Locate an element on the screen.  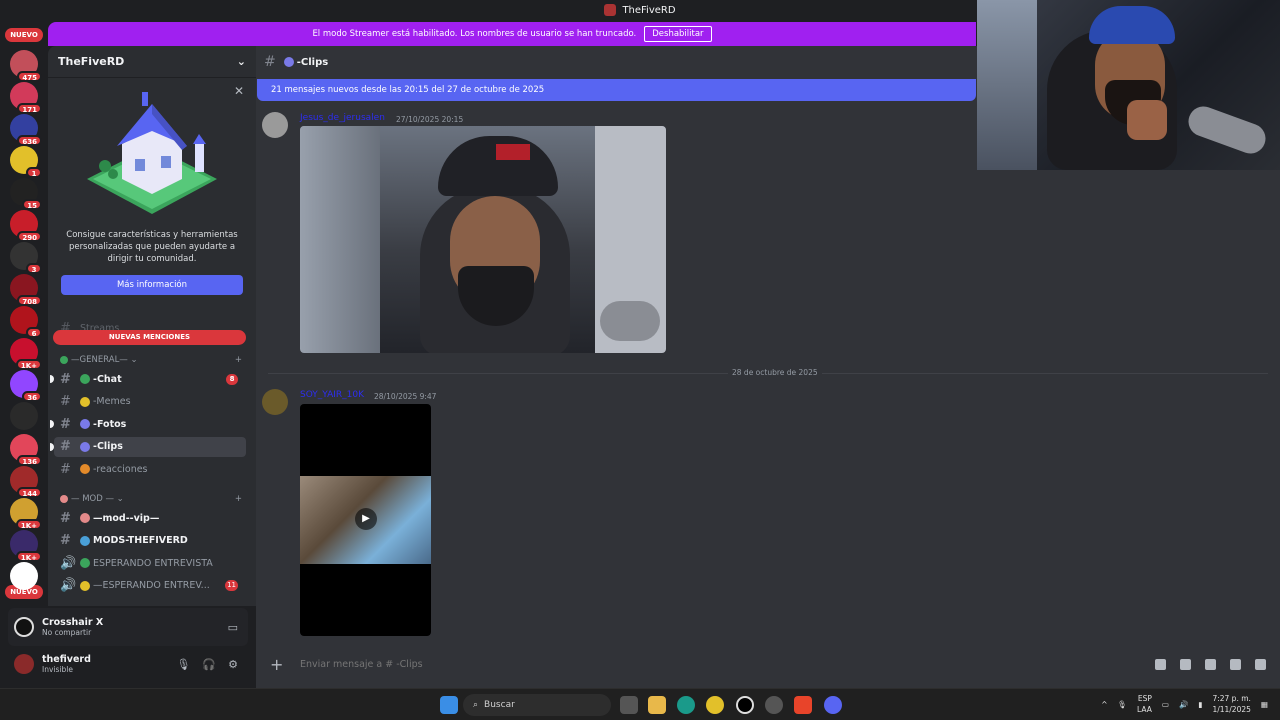
channel-item: # -reacciones is located at coordinates (150, 469).